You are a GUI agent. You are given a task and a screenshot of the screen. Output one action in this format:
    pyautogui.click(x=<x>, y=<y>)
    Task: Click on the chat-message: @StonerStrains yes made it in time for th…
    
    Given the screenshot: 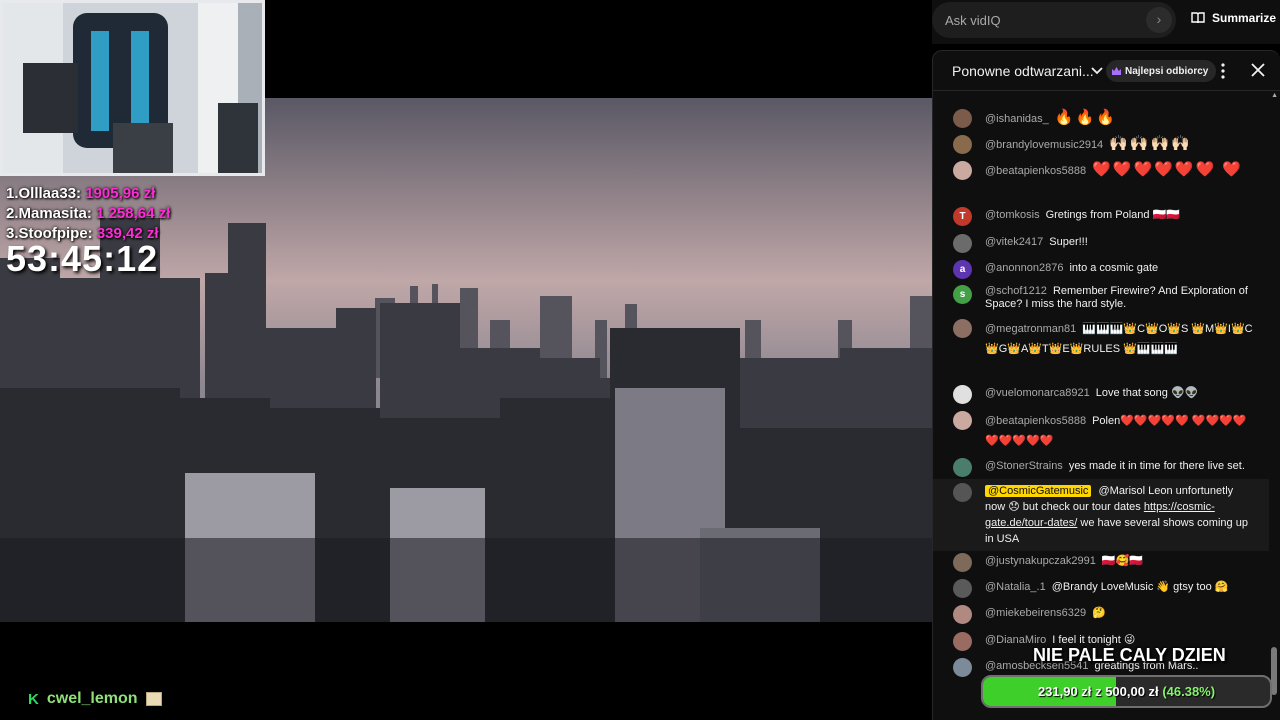 What is the action you would take?
    pyautogui.click(x=1103, y=467)
    